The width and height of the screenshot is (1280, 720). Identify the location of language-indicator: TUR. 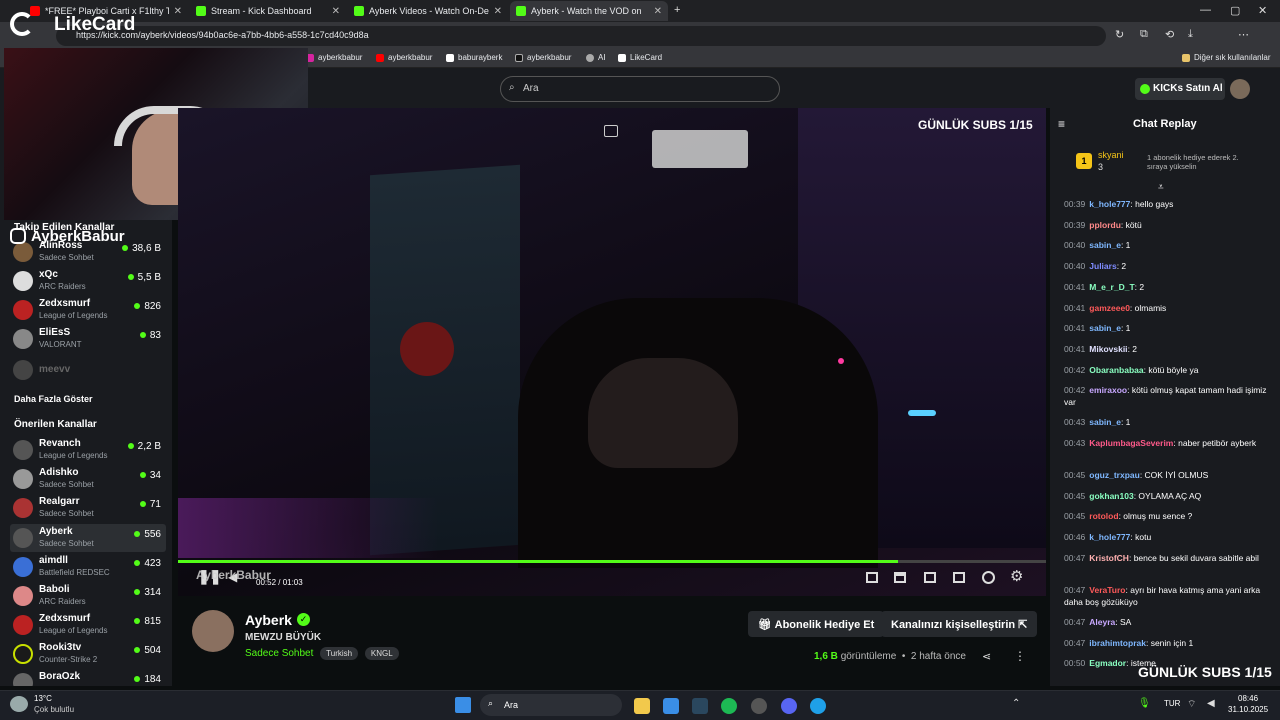
(1172, 703).